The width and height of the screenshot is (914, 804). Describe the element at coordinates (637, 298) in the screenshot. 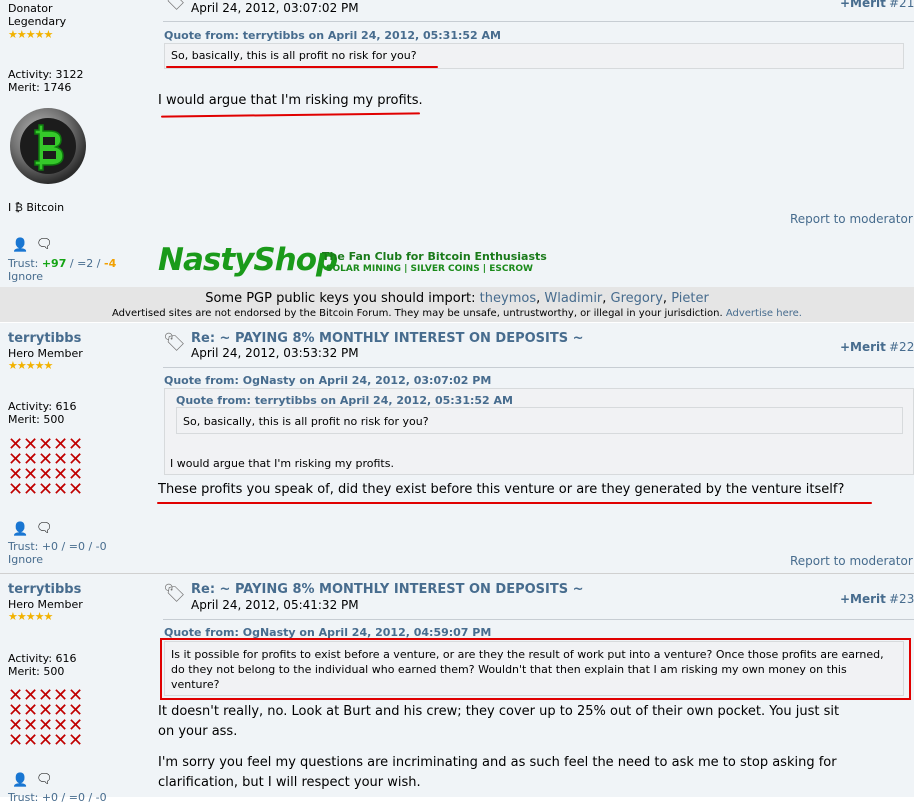

I see `pgp-key-gregory: Gregory` at that location.